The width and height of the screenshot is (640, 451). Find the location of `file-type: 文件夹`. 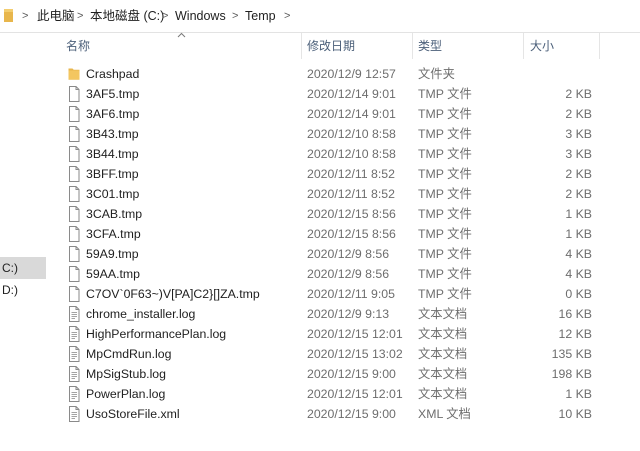

file-type: 文件夹 is located at coordinates (436, 74).